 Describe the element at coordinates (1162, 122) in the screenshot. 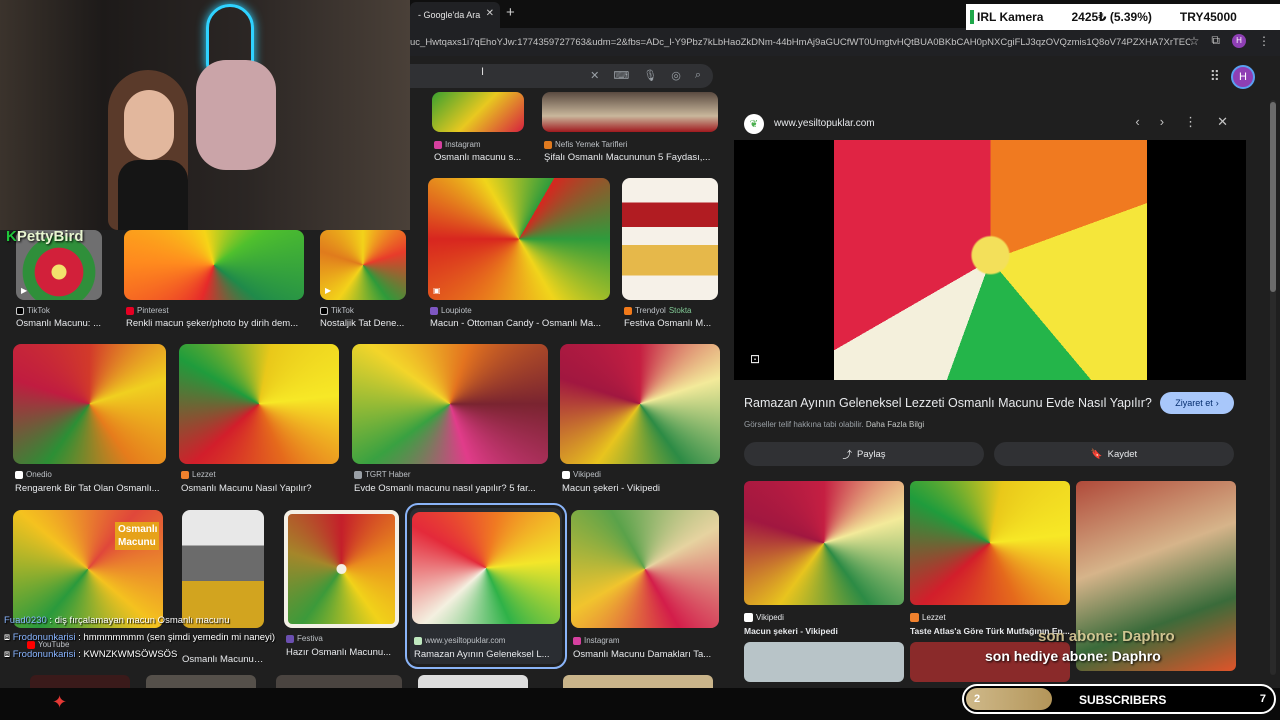

I see `next-icon: ›` at that location.